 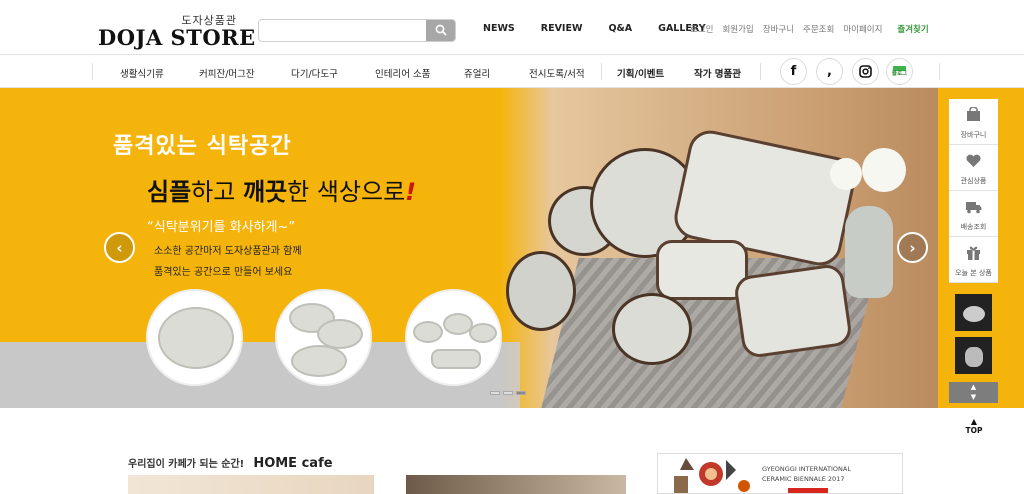 I want to click on biennale-artwork, so click(x=712, y=475).